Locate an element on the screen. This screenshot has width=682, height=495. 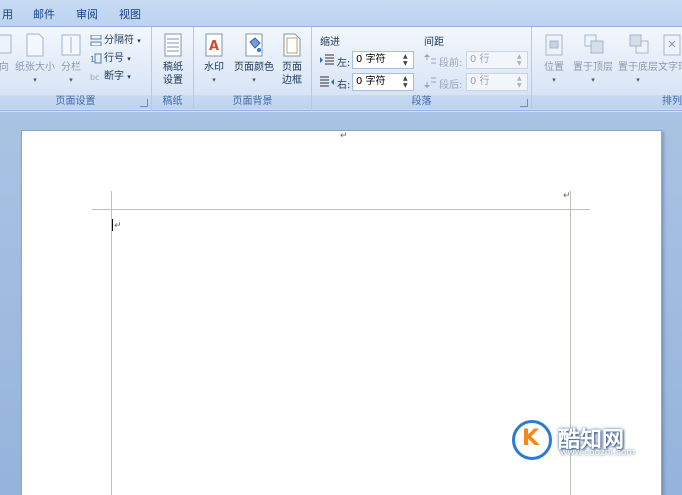
spacing-before-icon is located at coordinates (430, 60).